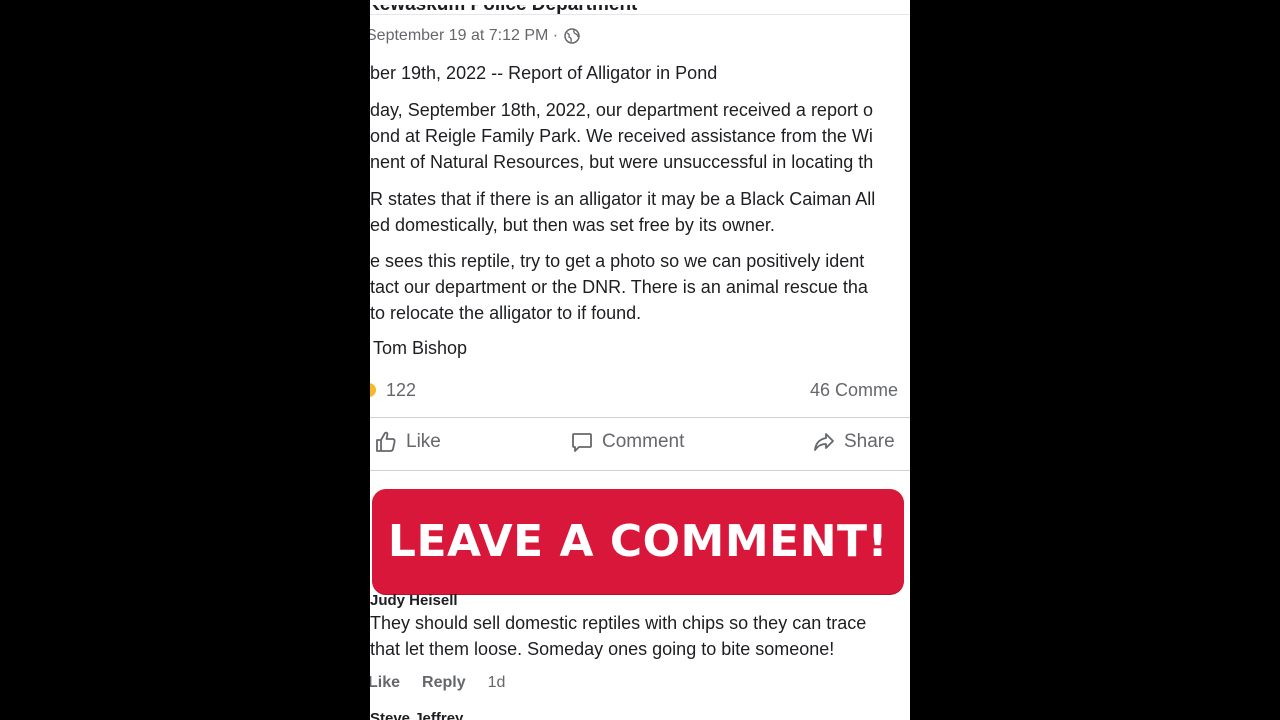 This screenshot has width=1280, height=720. What do you see at coordinates (640, 391) in the screenshot?
I see `reactions-bar: 122 46 Comme` at bounding box center [640, 391].